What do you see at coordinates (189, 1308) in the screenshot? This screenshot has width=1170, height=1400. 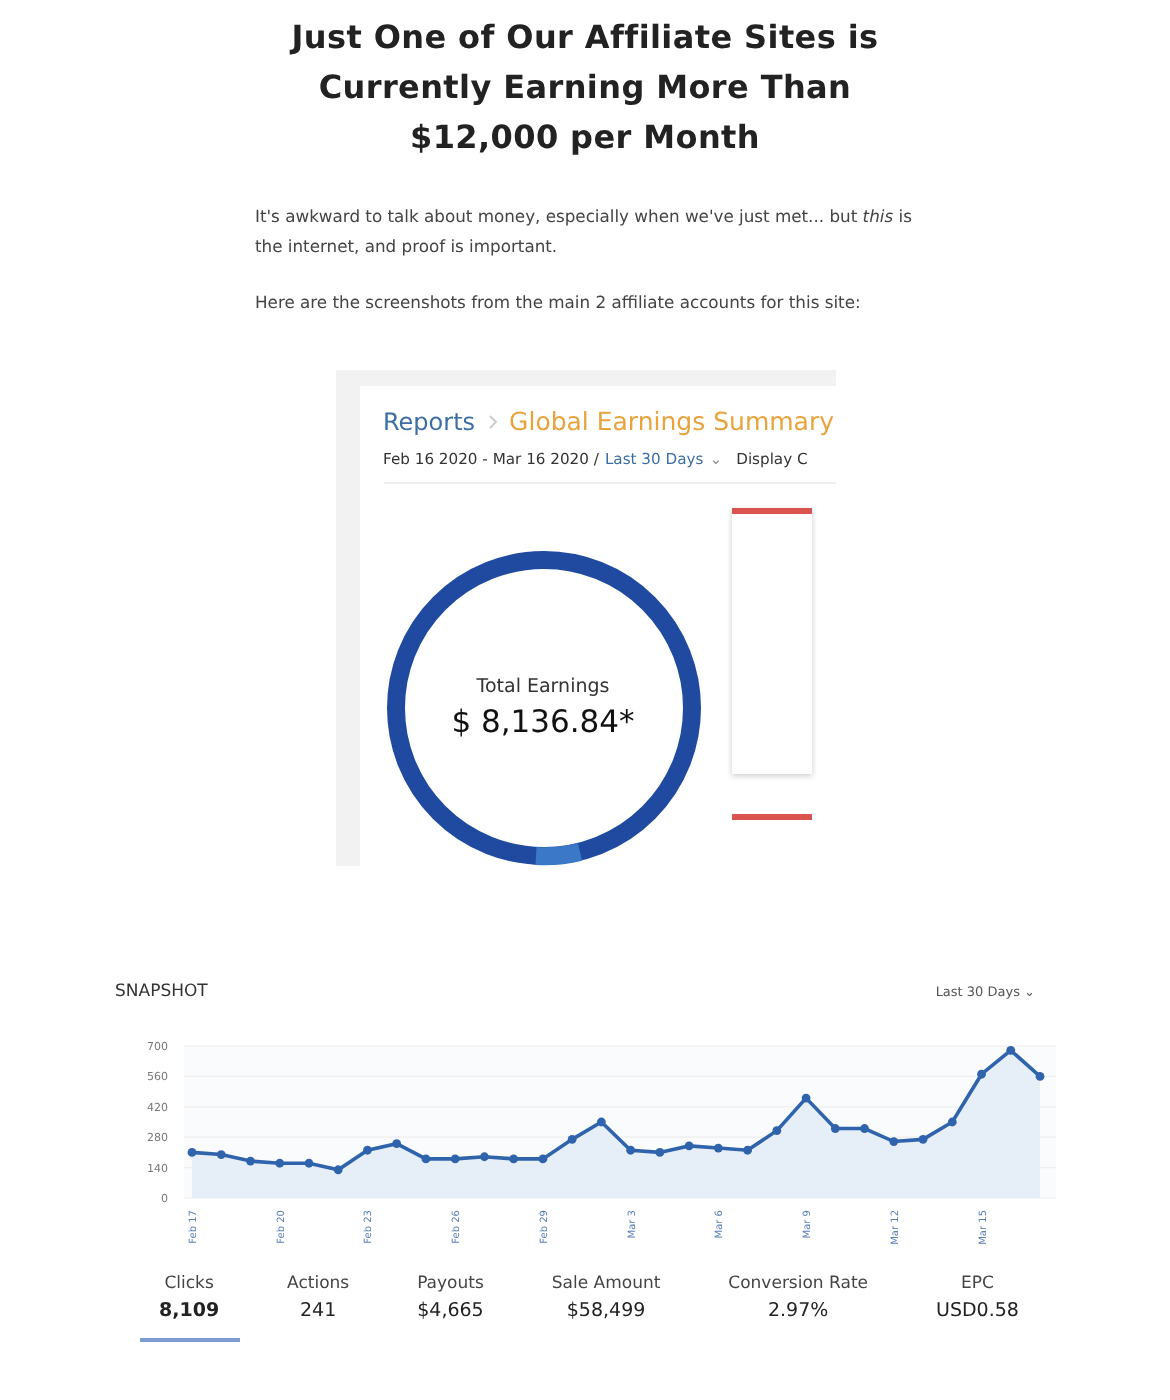 I see `stat-tab: Clicks 8,109` at bounding box center [189, 1308].